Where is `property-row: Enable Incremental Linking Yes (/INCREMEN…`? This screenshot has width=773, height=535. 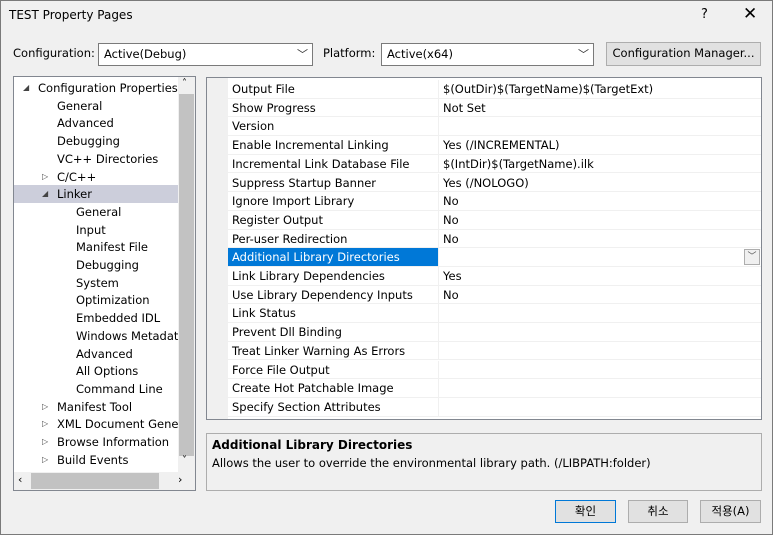
property-row: Enable Incremental Linking Yes (/INCREMEN… is located at coordinates (494, 145).